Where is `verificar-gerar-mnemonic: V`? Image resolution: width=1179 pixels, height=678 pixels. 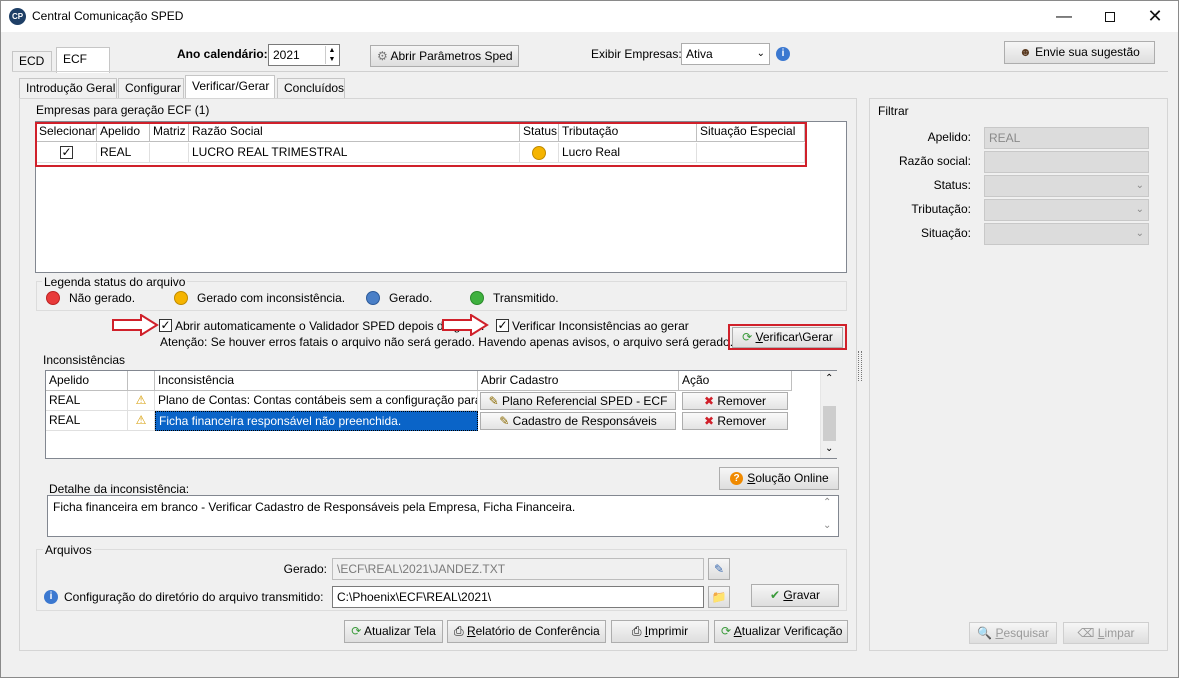
verificar-gerar-mnemonic: V is located at coordinates (759, 337).